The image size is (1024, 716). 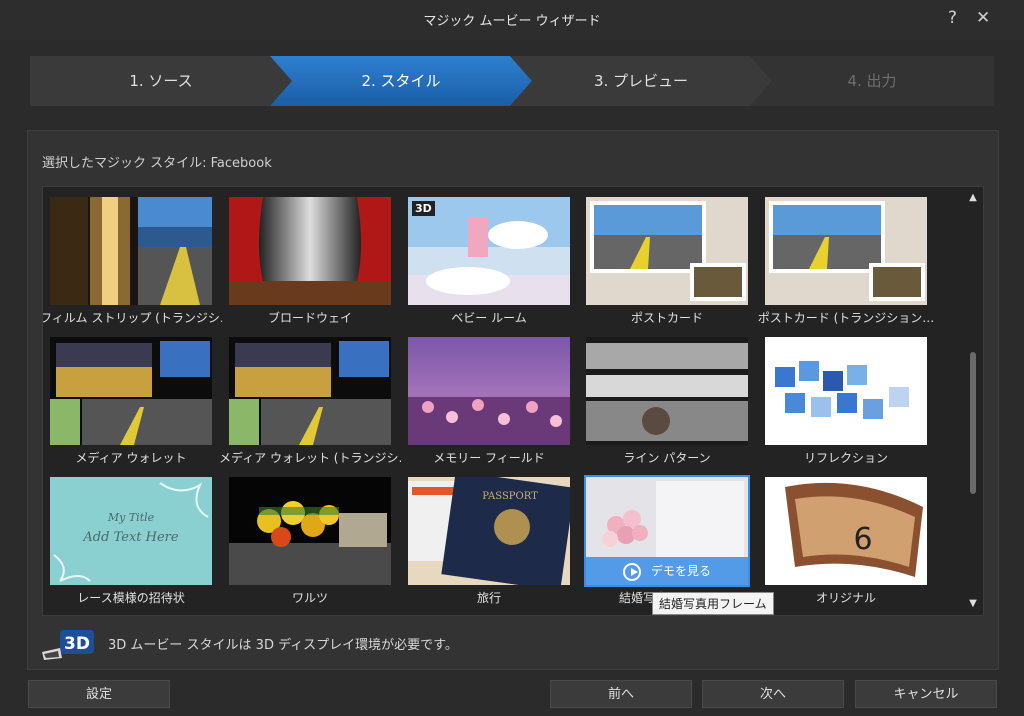 I want to click on step-style: 2. スタイル, so click(x=401, y=81).